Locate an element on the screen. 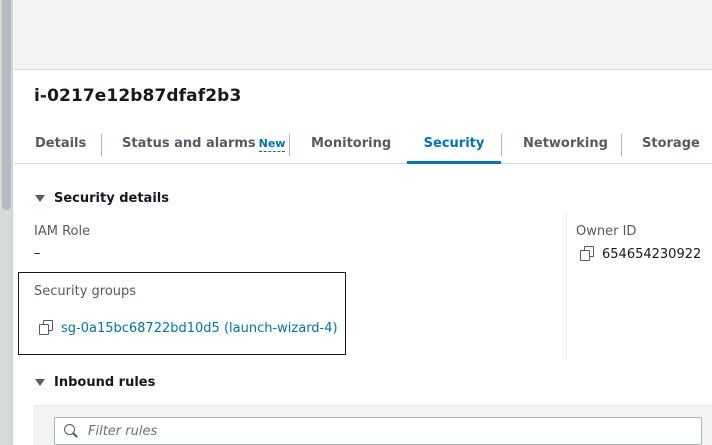  security-details-toggle: Security details is located at coordinates (102, 198).